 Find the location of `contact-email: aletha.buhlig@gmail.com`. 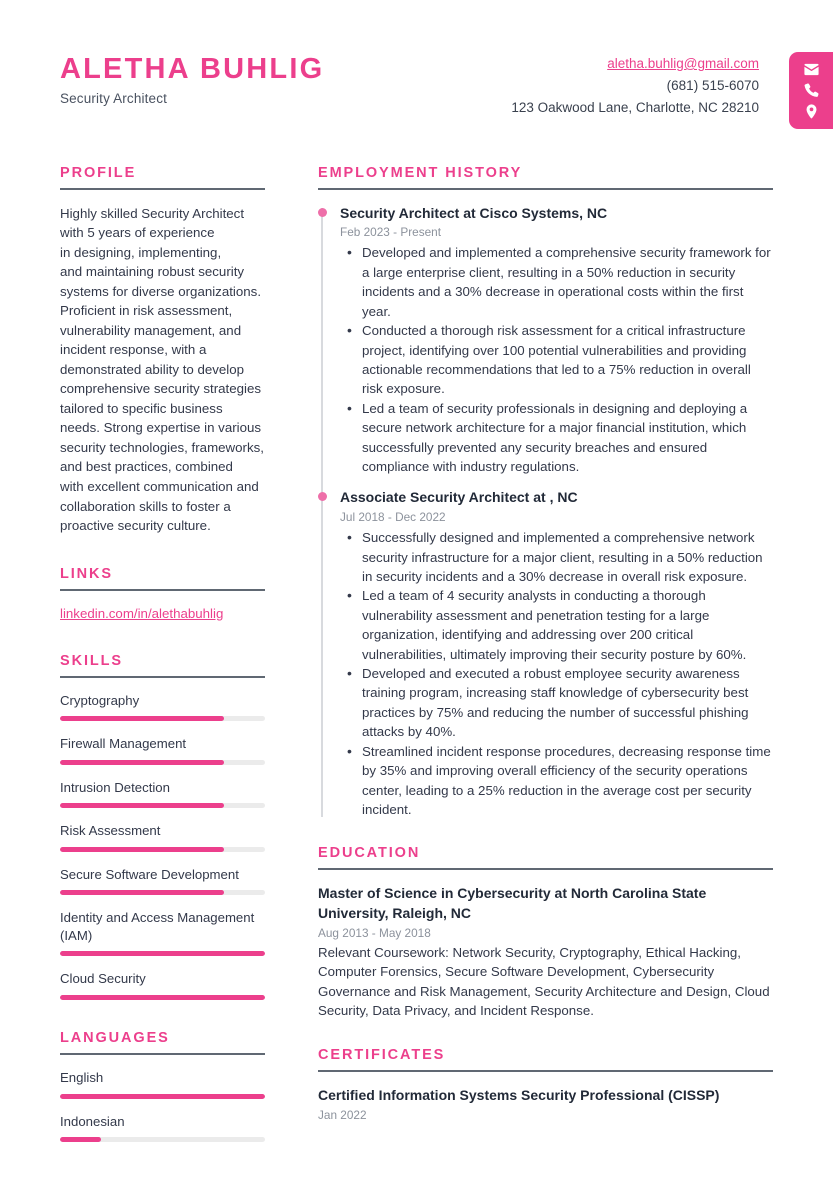

contact-email: aletha.buhlig@gmail.com is located at coordinates (683, 63).